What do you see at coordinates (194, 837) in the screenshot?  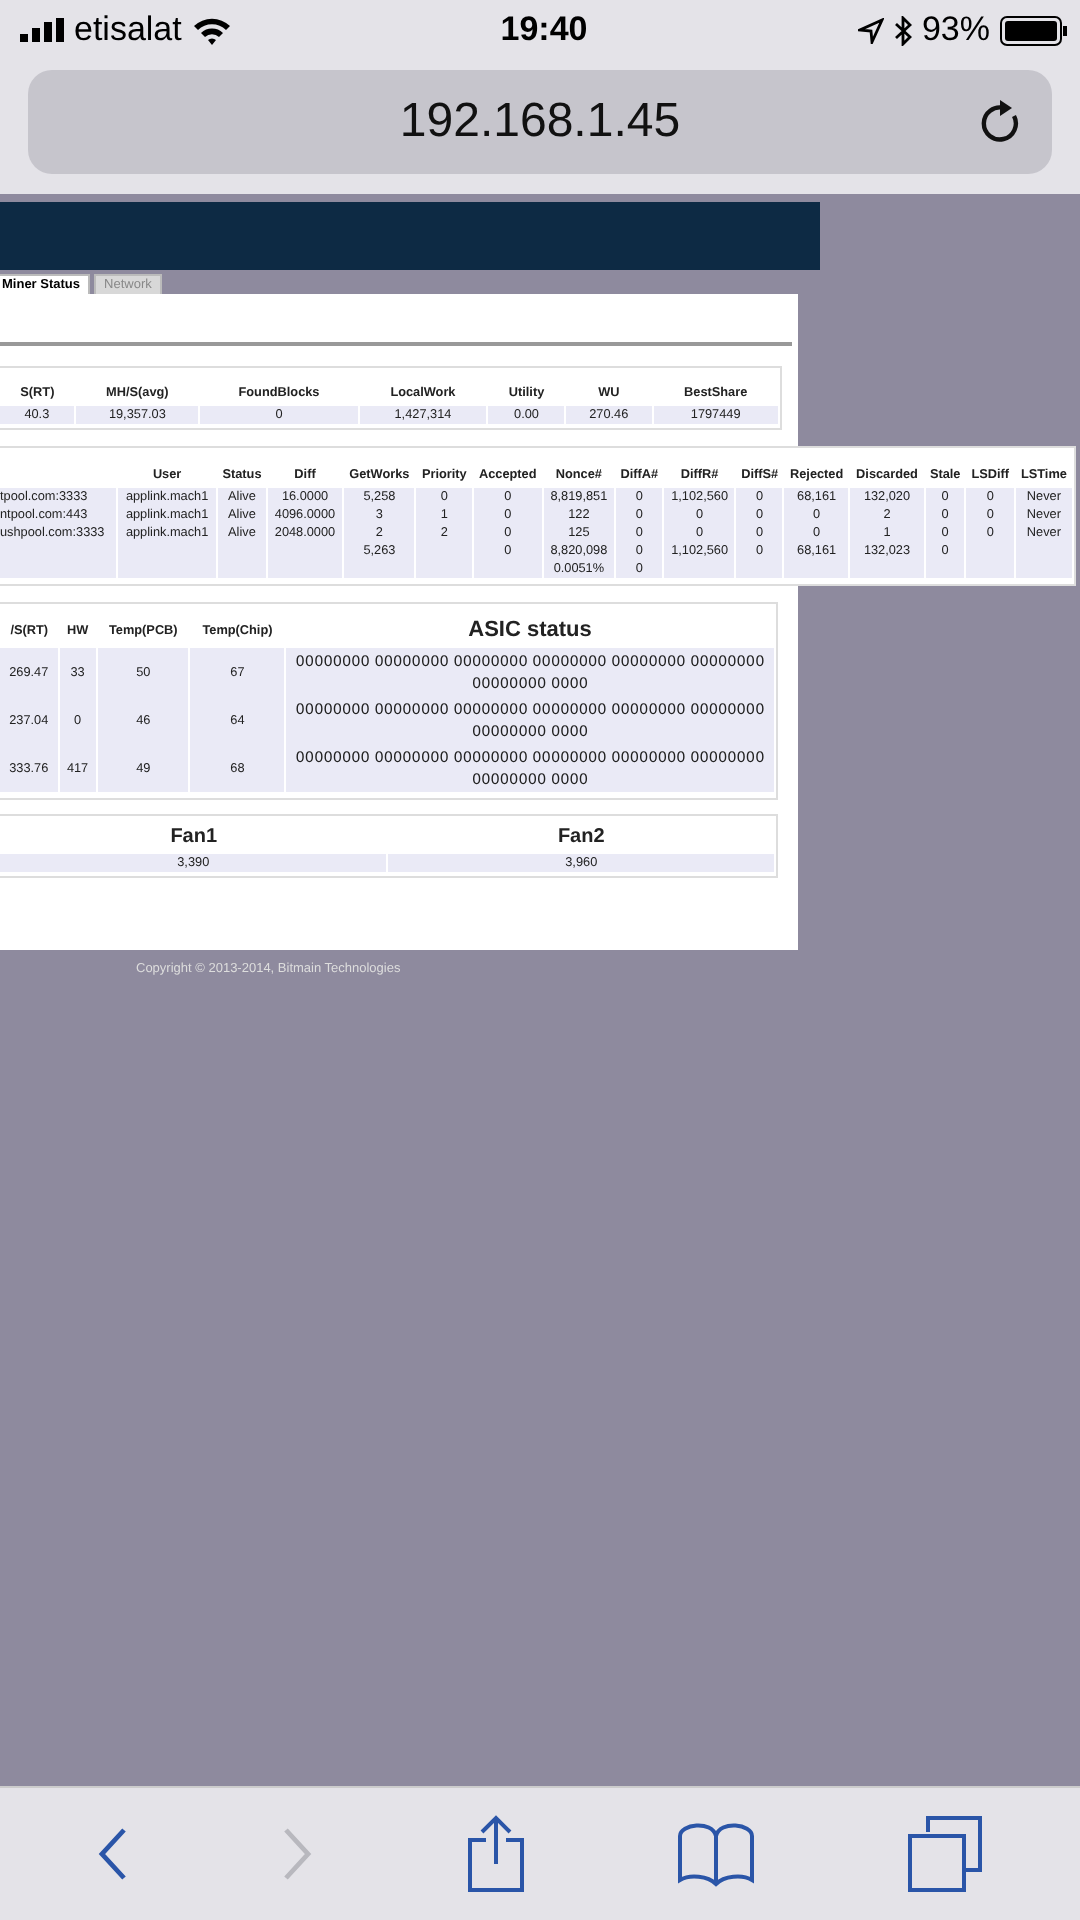 I see `column-header: Fan1` at bounding box center [194, 837].